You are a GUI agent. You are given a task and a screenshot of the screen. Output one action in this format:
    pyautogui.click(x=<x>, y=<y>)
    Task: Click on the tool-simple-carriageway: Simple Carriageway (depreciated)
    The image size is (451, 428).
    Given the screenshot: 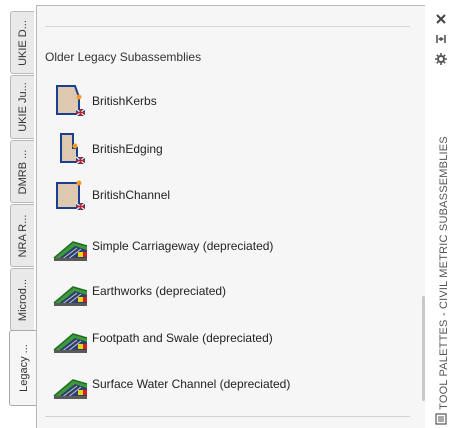 What is the action you would take?
    pyautogui.click(x=221, y=246)
    